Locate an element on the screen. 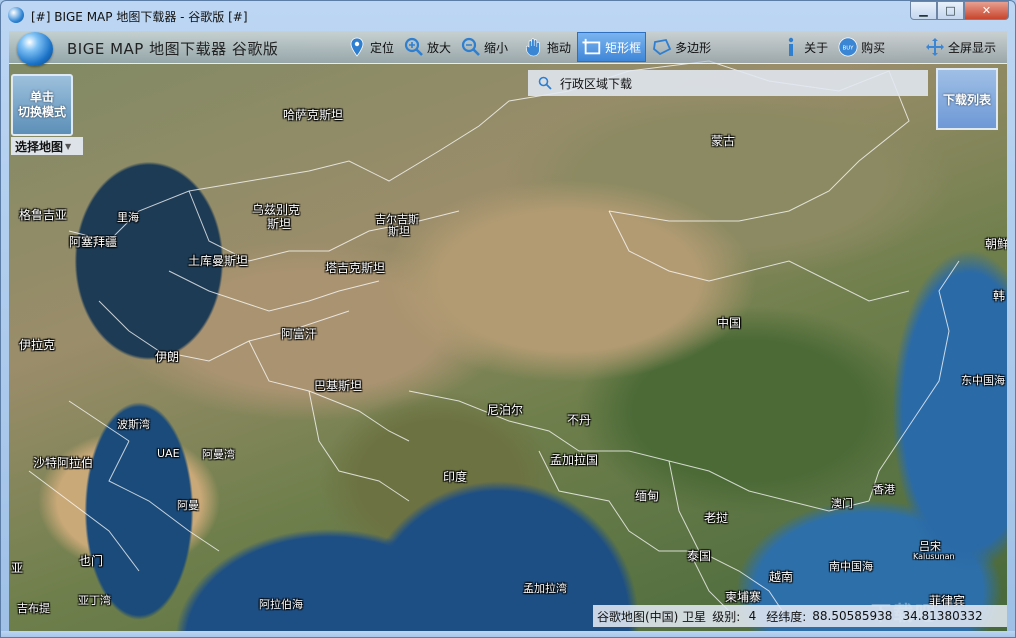  map-label: 巴基斯坦 is located at coordinates (338, 386).